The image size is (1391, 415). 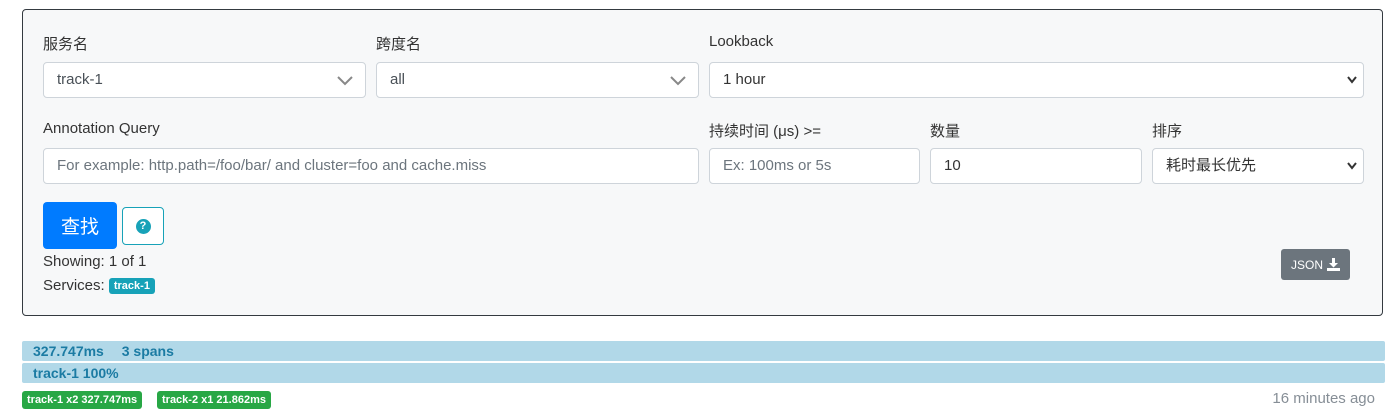 What do you see at coordinates (741, 41) in the screenshot?
I see `lookback-label: Lookback` at bounding box center [741, 41].